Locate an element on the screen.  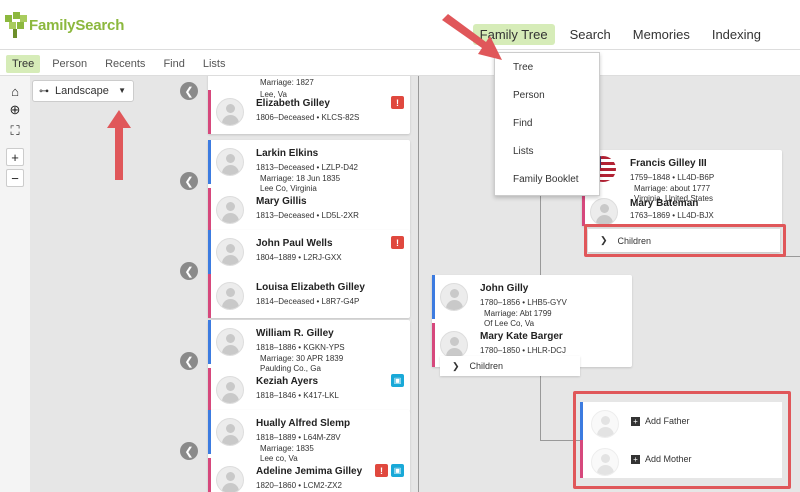
locate-icon: ⊕ is located at coordinates (15, 110).